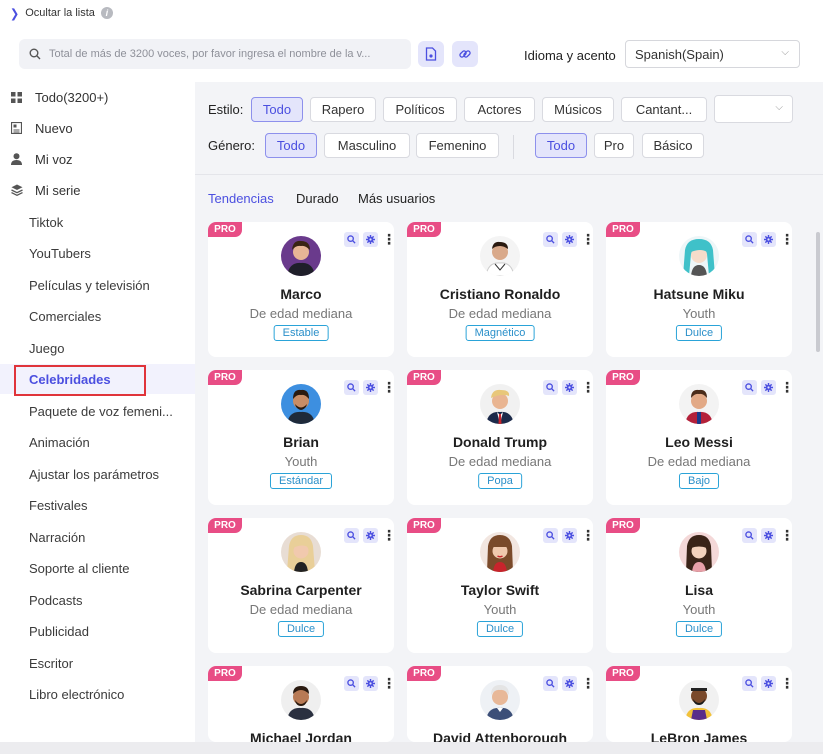  I want to click on sidebar-item-animation: Animación, so click(97, 442).